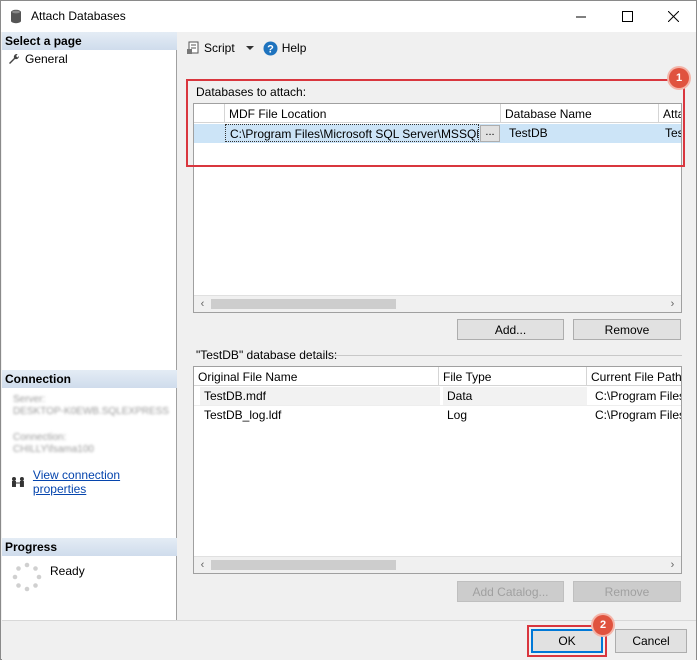 The image size is (697, 660). Describe the element at coordinates (104, 482) in the screenshot. I see `view-connection-properties-link: View connection properties` at that location.